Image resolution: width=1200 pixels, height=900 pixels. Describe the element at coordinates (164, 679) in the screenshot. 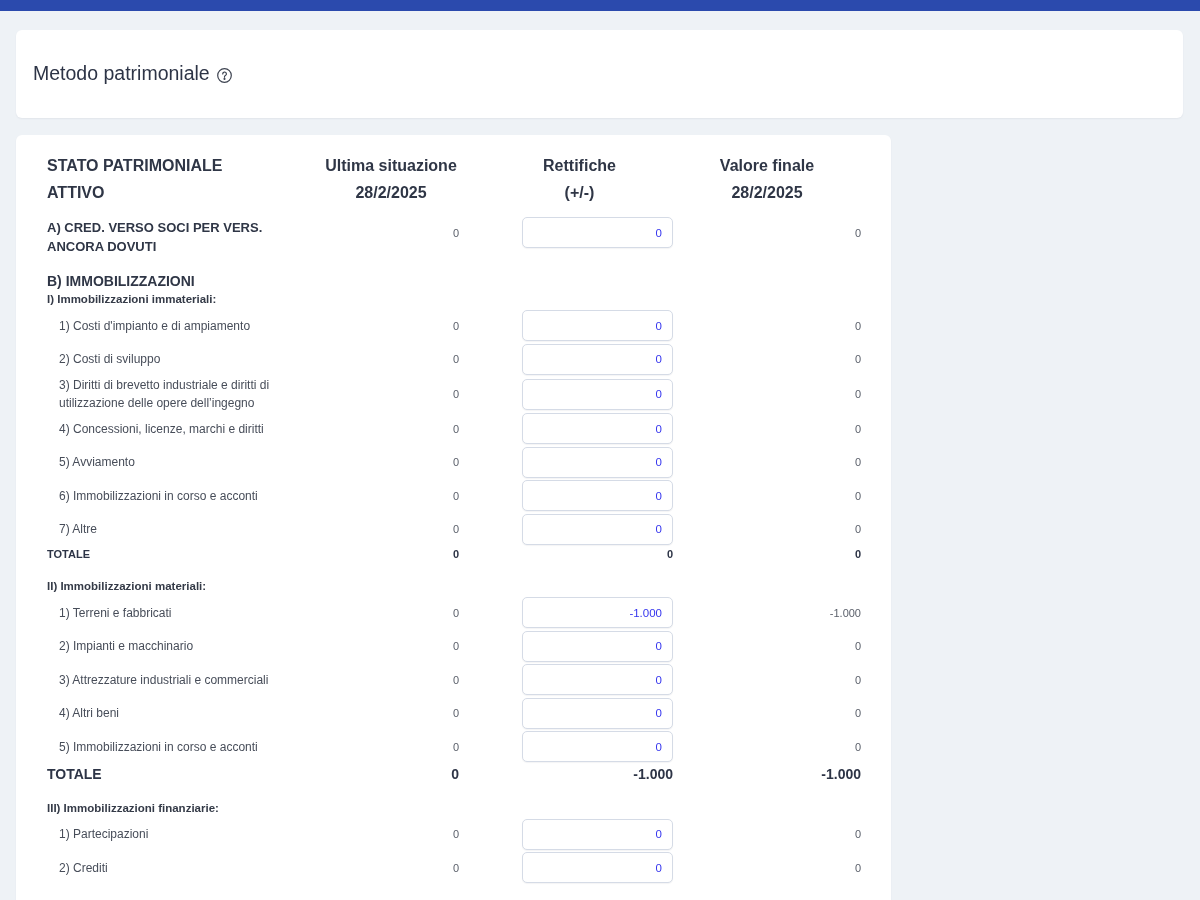

I see `account-label: 3) Attrezzature industriali e commerciali` at that location.